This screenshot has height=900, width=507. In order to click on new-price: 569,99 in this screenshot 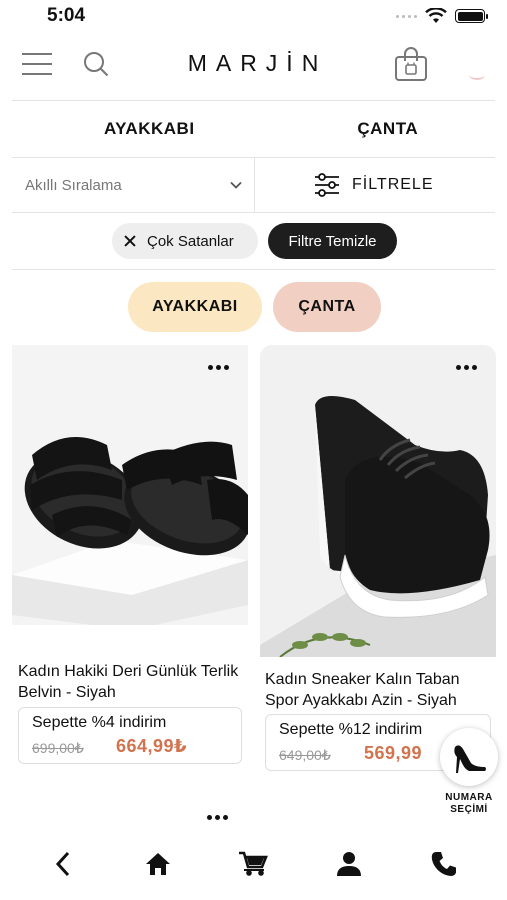, I will do `click(393, 753)`.